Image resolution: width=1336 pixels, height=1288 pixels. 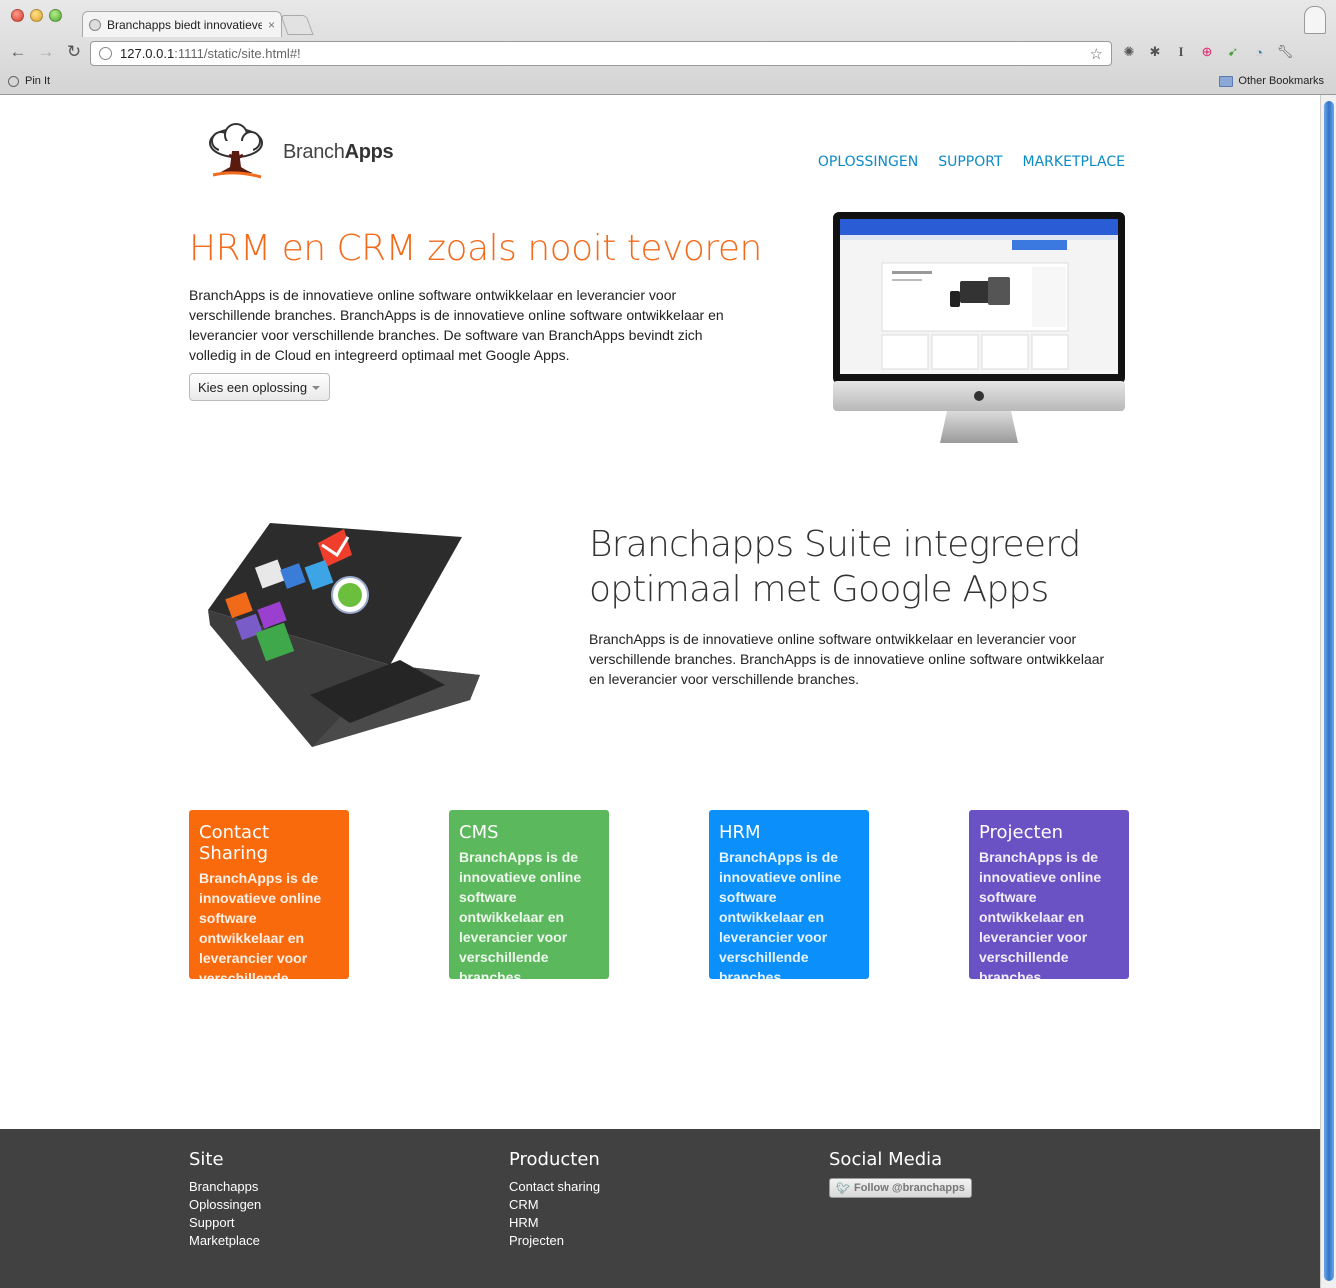 What do you see at coordinates (29, 81) in the screenshot?
I see `bookmark-pin-it: Pin It` at bounding box center [29, 81].